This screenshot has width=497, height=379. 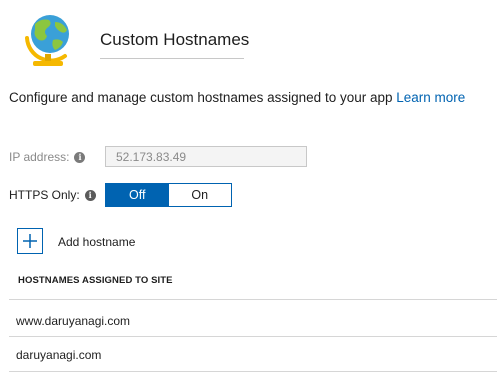 What do you see at coordinates (200, 195) in the screenshot?
I see `toggle-on-option: On` at bounding box center [200, 195].